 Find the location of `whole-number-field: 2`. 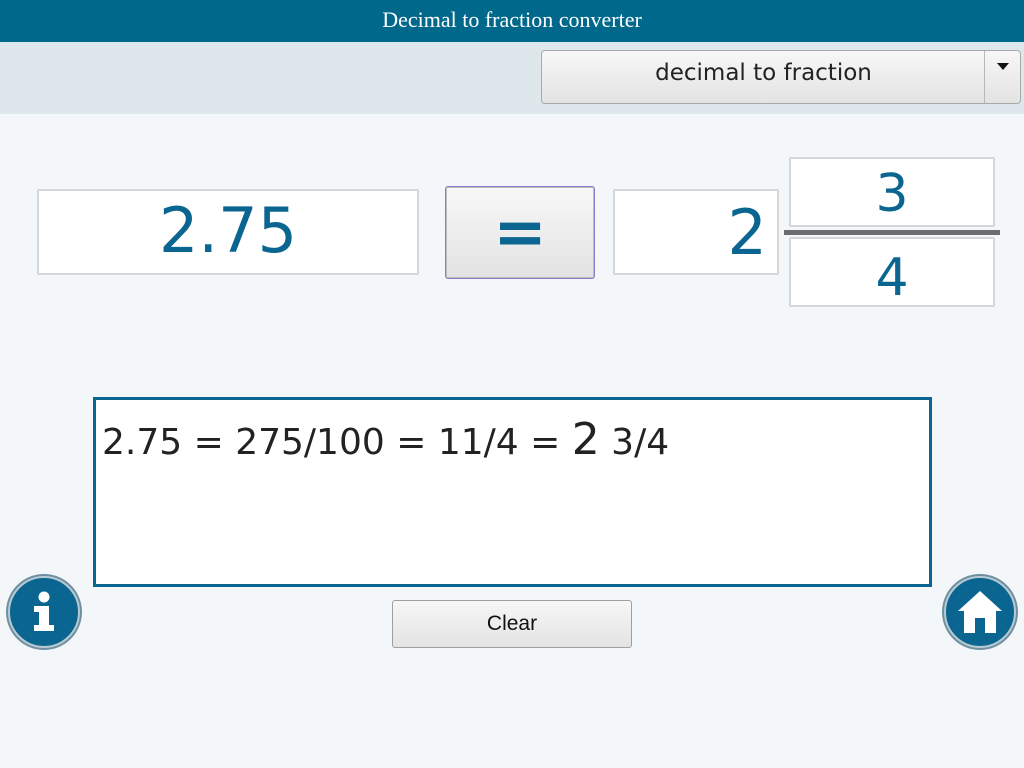

whole-number-field: 2 is located at coordinates (696, 232).